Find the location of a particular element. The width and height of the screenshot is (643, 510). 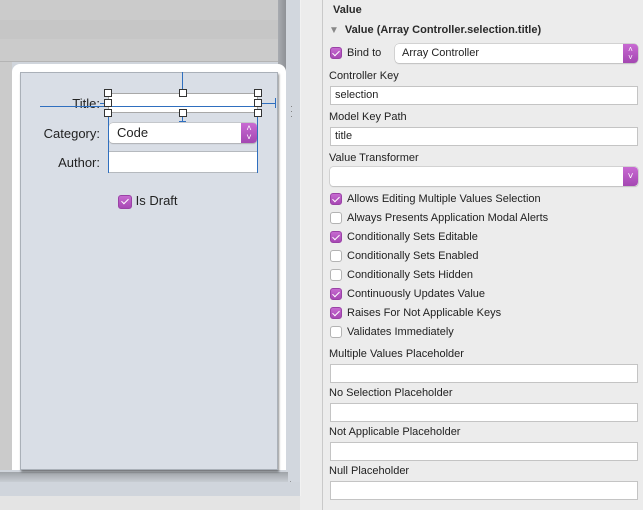

author-label: Author: is located at coordinates (79, 162).